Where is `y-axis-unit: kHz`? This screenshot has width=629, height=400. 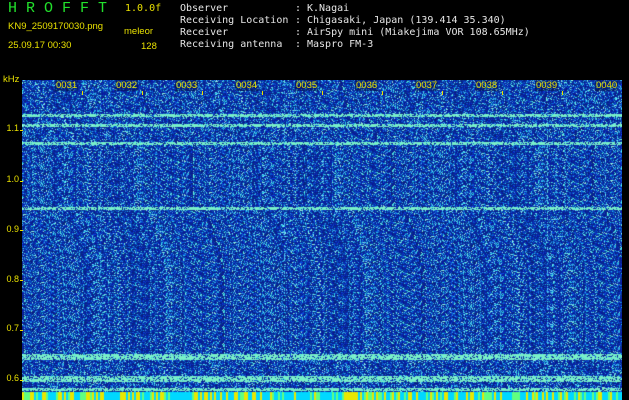
y-axis-unit: kHz is located at coordinates (11, 79).